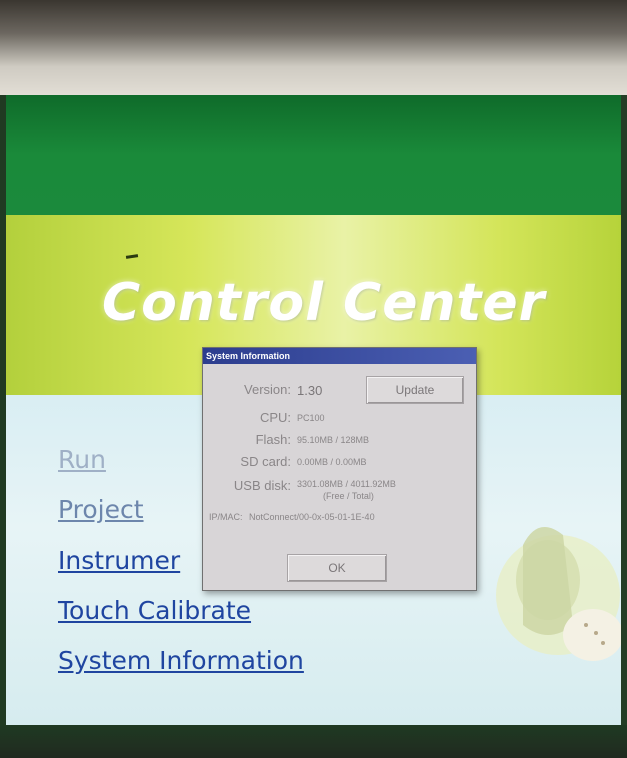  I want to click on cpu-label: CPU:, so click(275, 417).